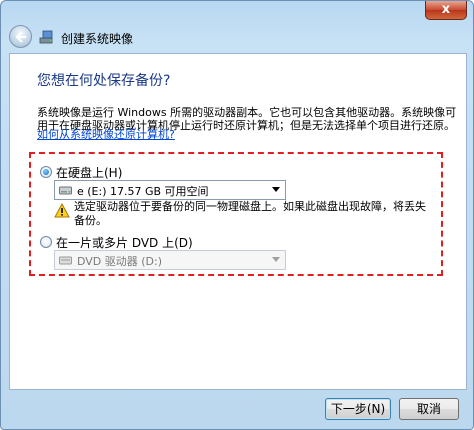 The image size is (474, 430). Describe the element at coordinates (46, 37) in the screenshot. I see `system-image-icon` at that location.